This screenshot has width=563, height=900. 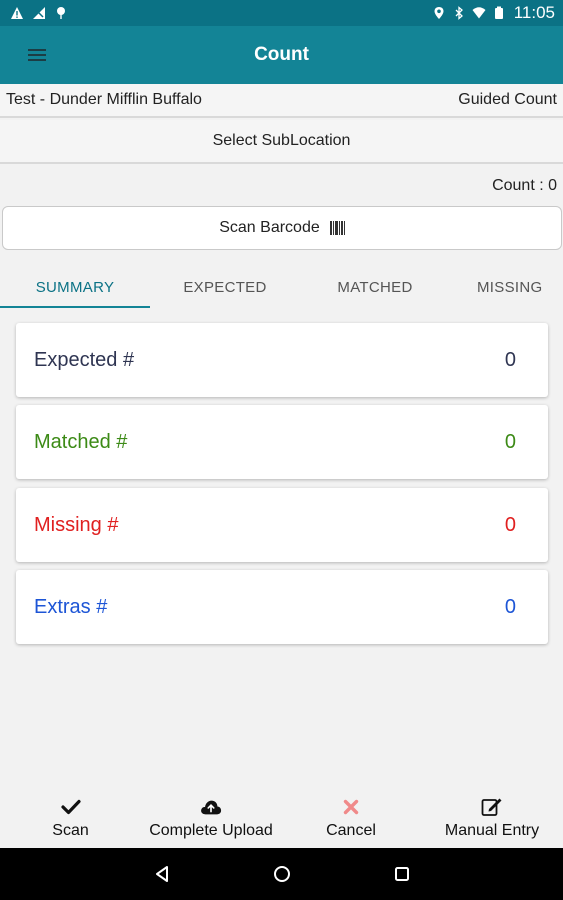 I want to click on barcode-icon, so click(x=337, y=228).